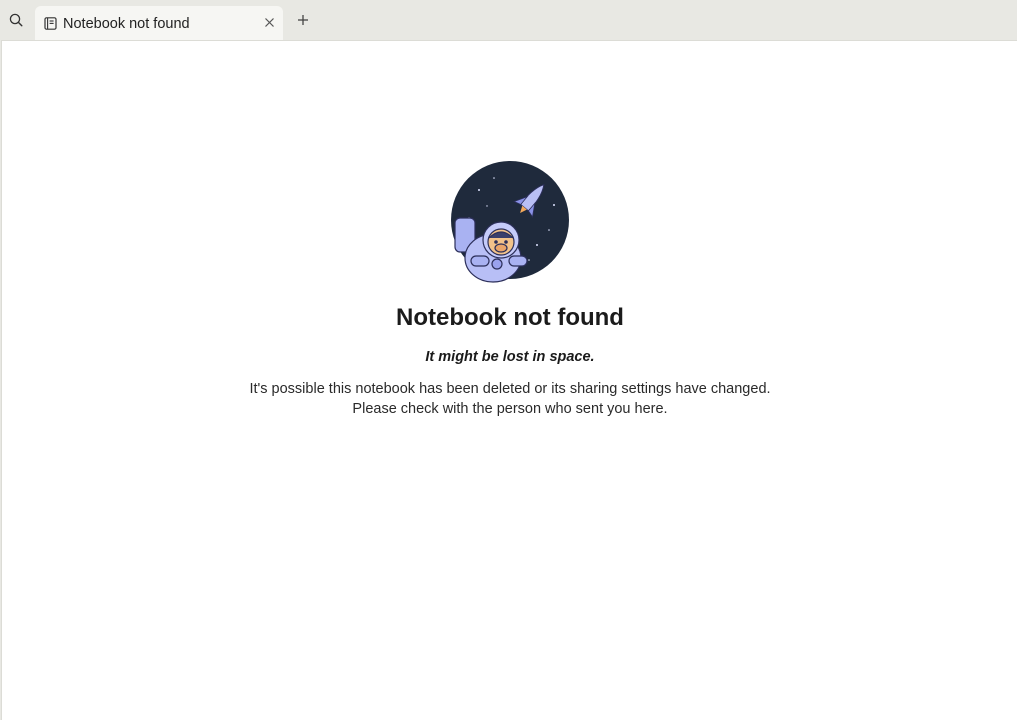  Describe the element at coordinates (508, 20) in the screenshot. I see `tab-bar: Notebook not found` at that location.